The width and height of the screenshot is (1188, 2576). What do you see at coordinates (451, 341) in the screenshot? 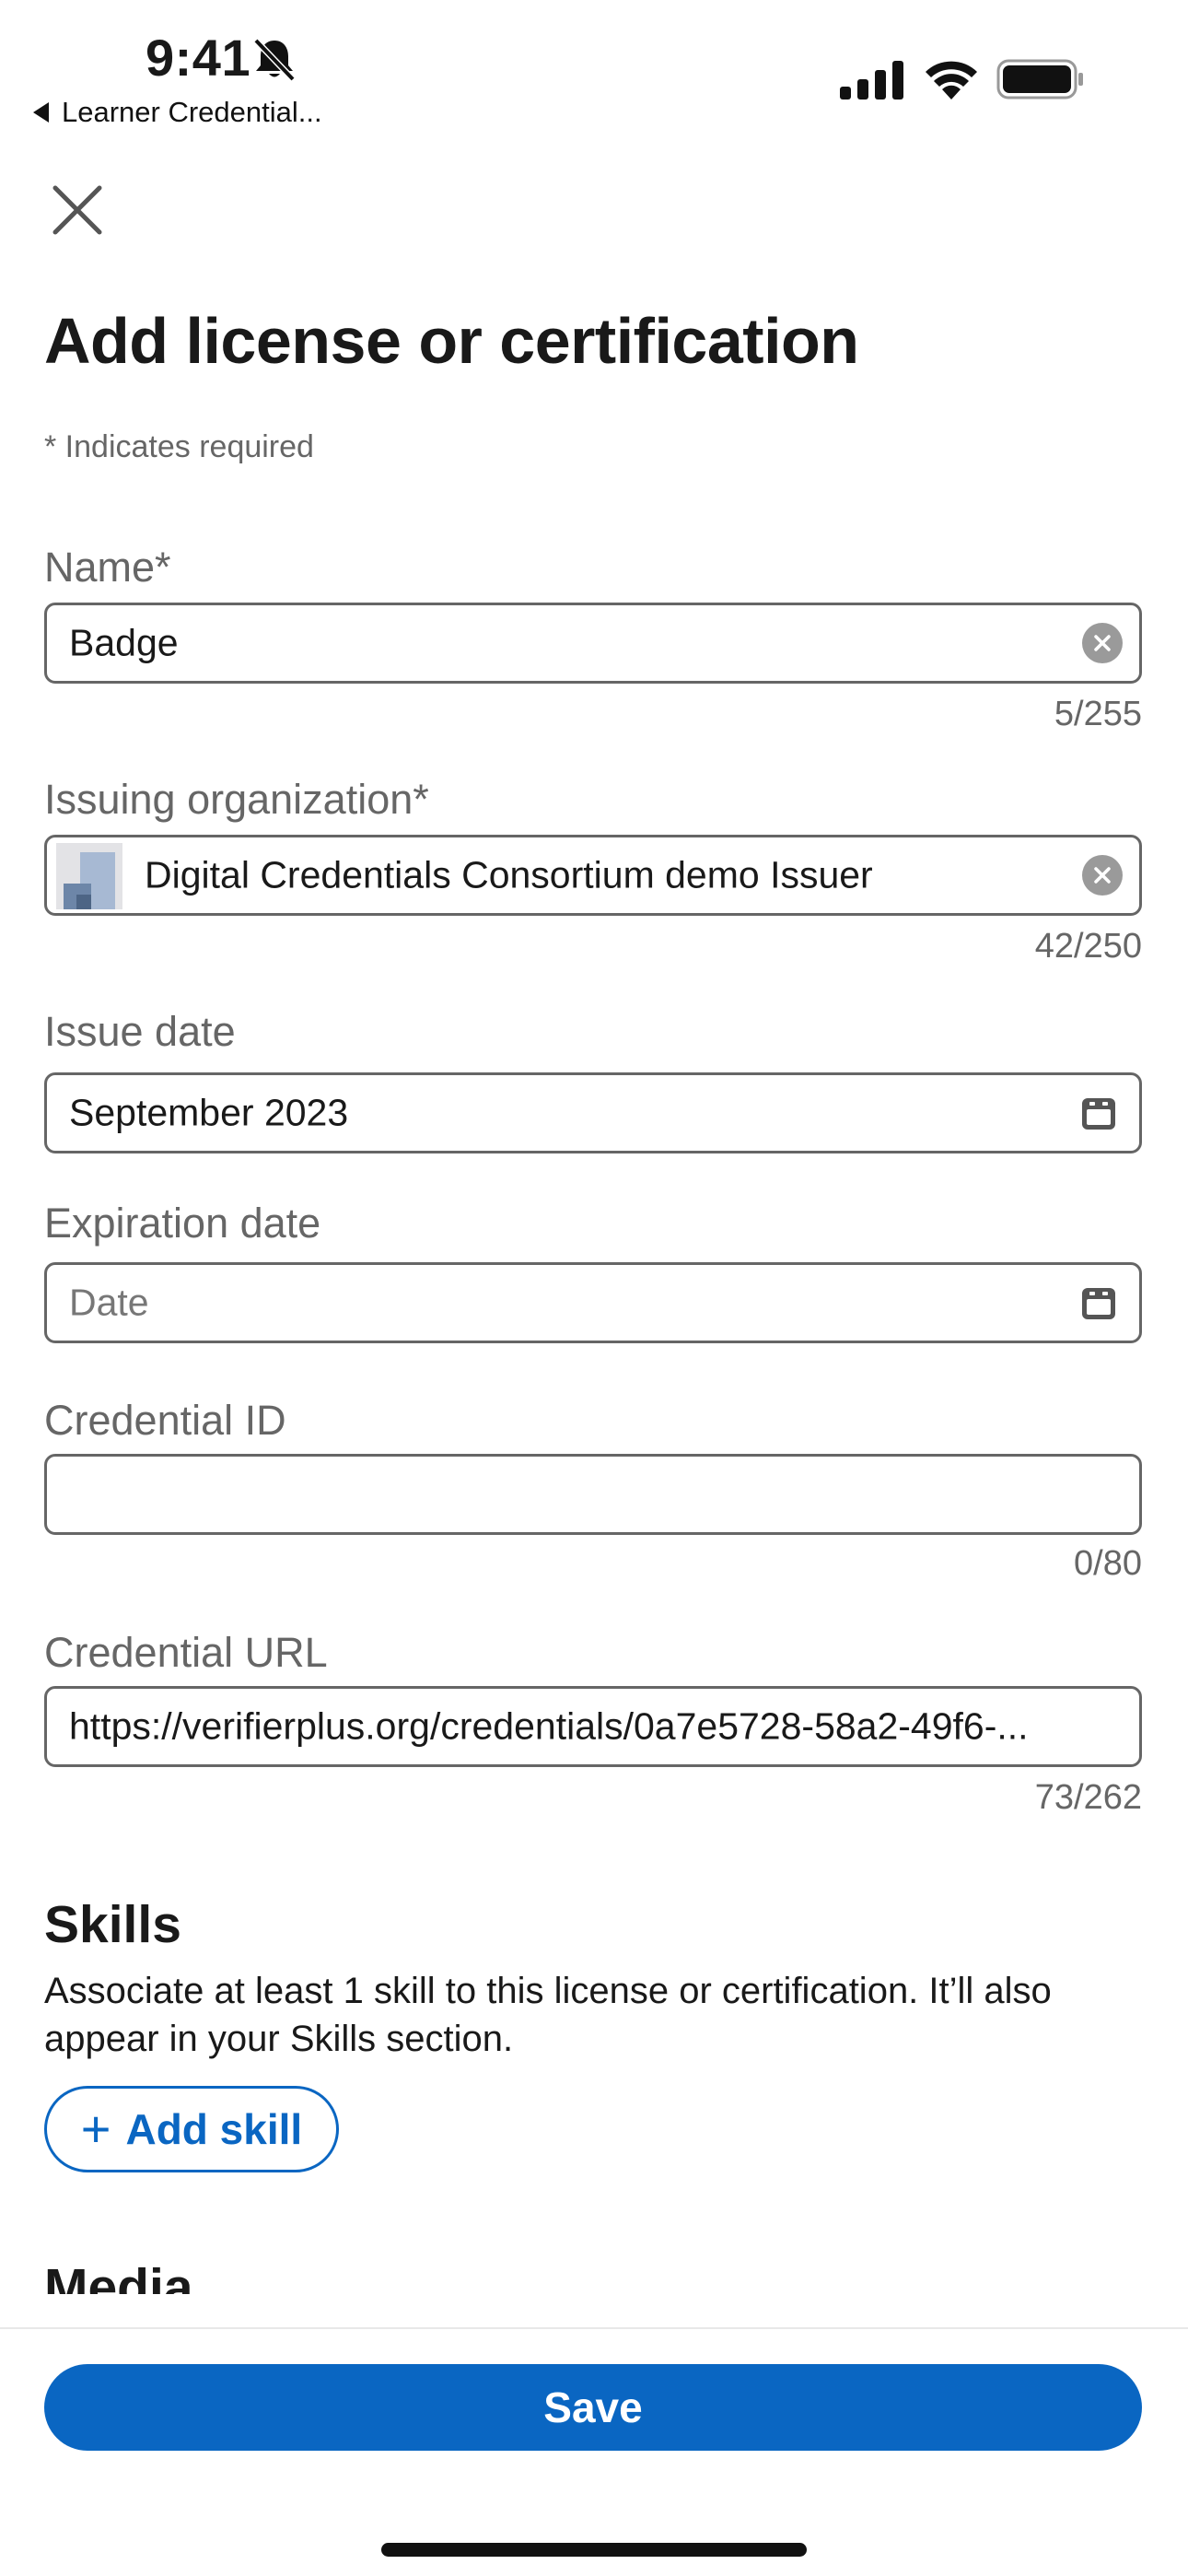
I see `page-title: Add license or certification` at bounding box center [451, 341].